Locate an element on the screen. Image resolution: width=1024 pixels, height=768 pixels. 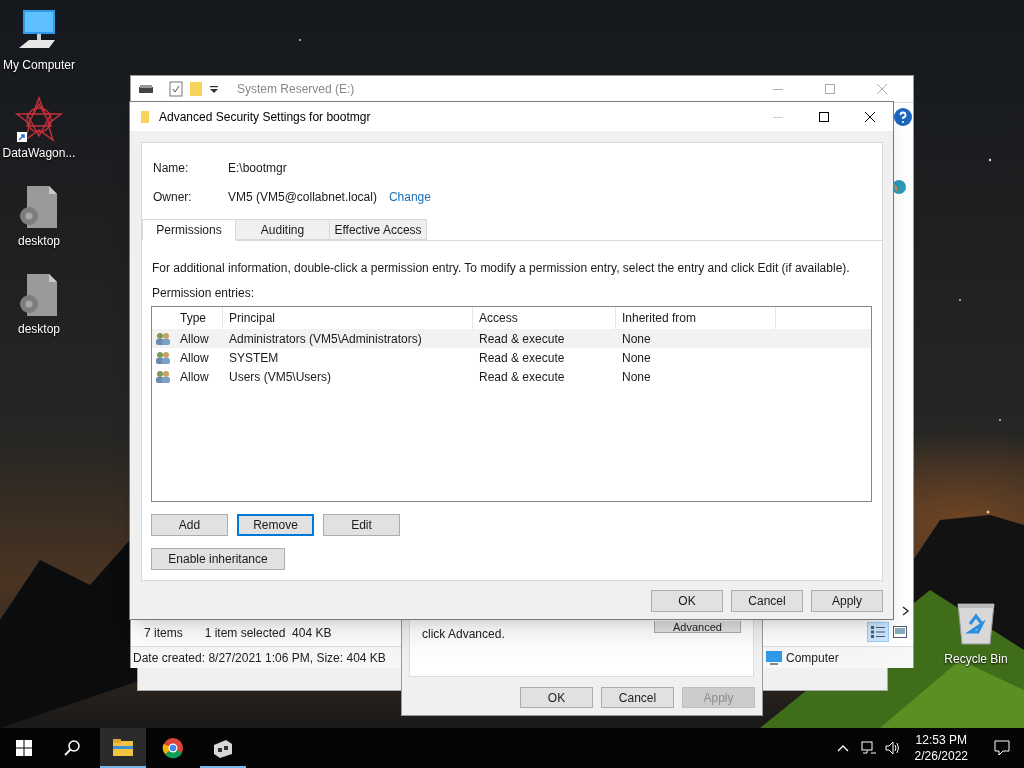
monitor-icon is located at coordinates (774, 658).